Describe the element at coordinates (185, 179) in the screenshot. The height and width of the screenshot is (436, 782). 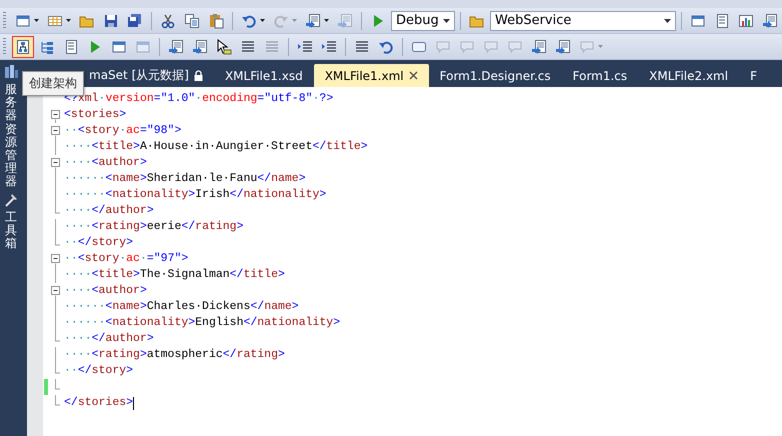
I see `code-line: ······<name>Sheridan·le·Fanu</name>` at that location.